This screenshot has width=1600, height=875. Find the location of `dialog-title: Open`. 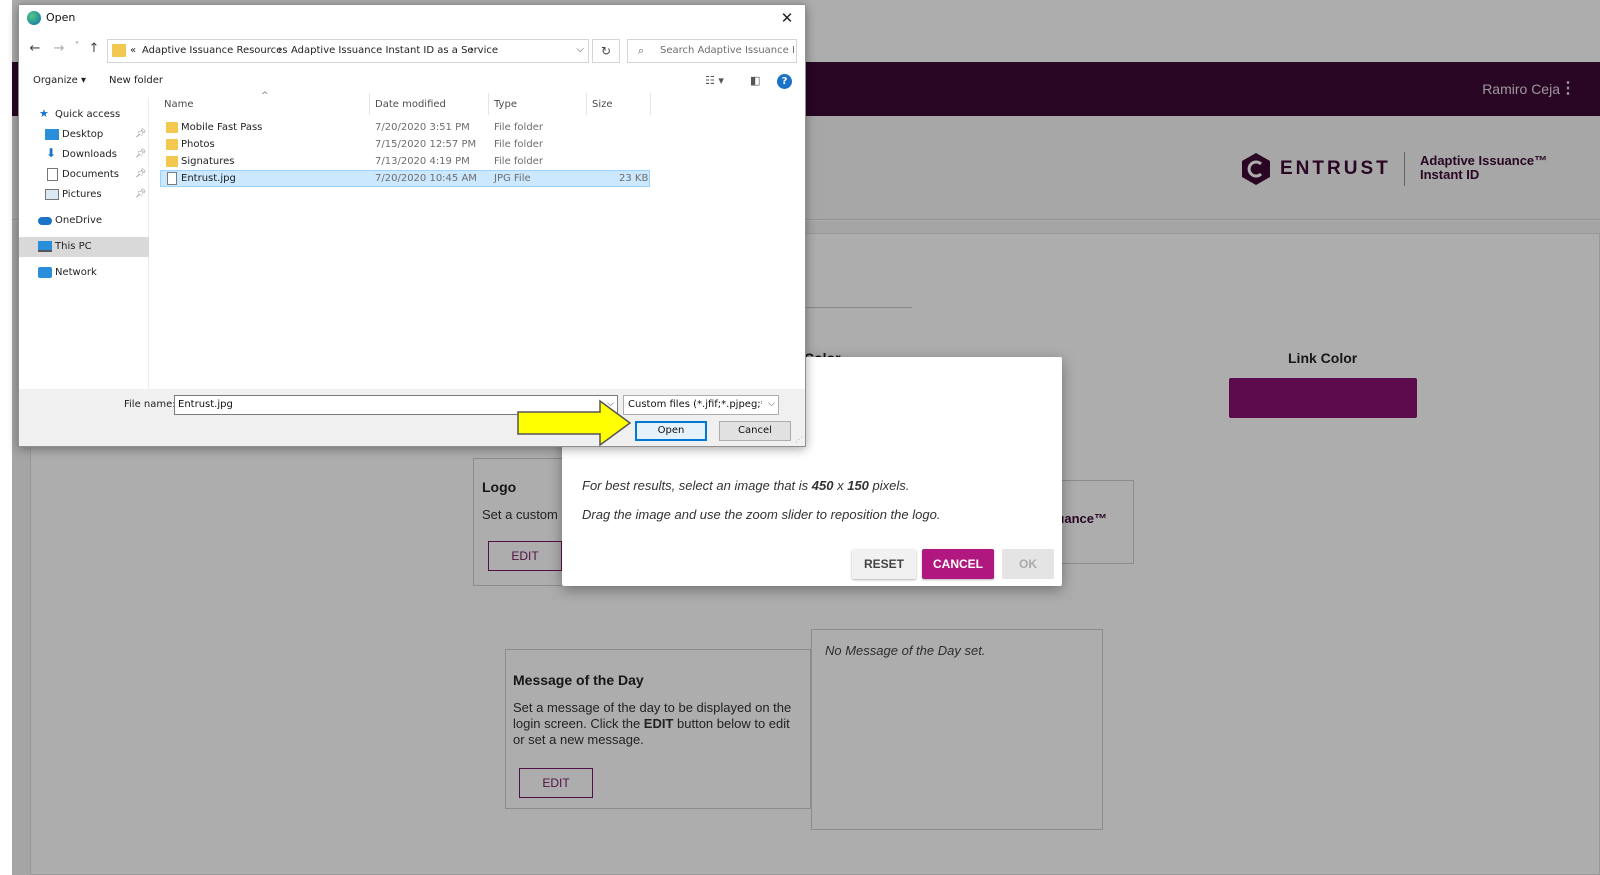

dialog-title: Open is located at coordinates (61, 17).